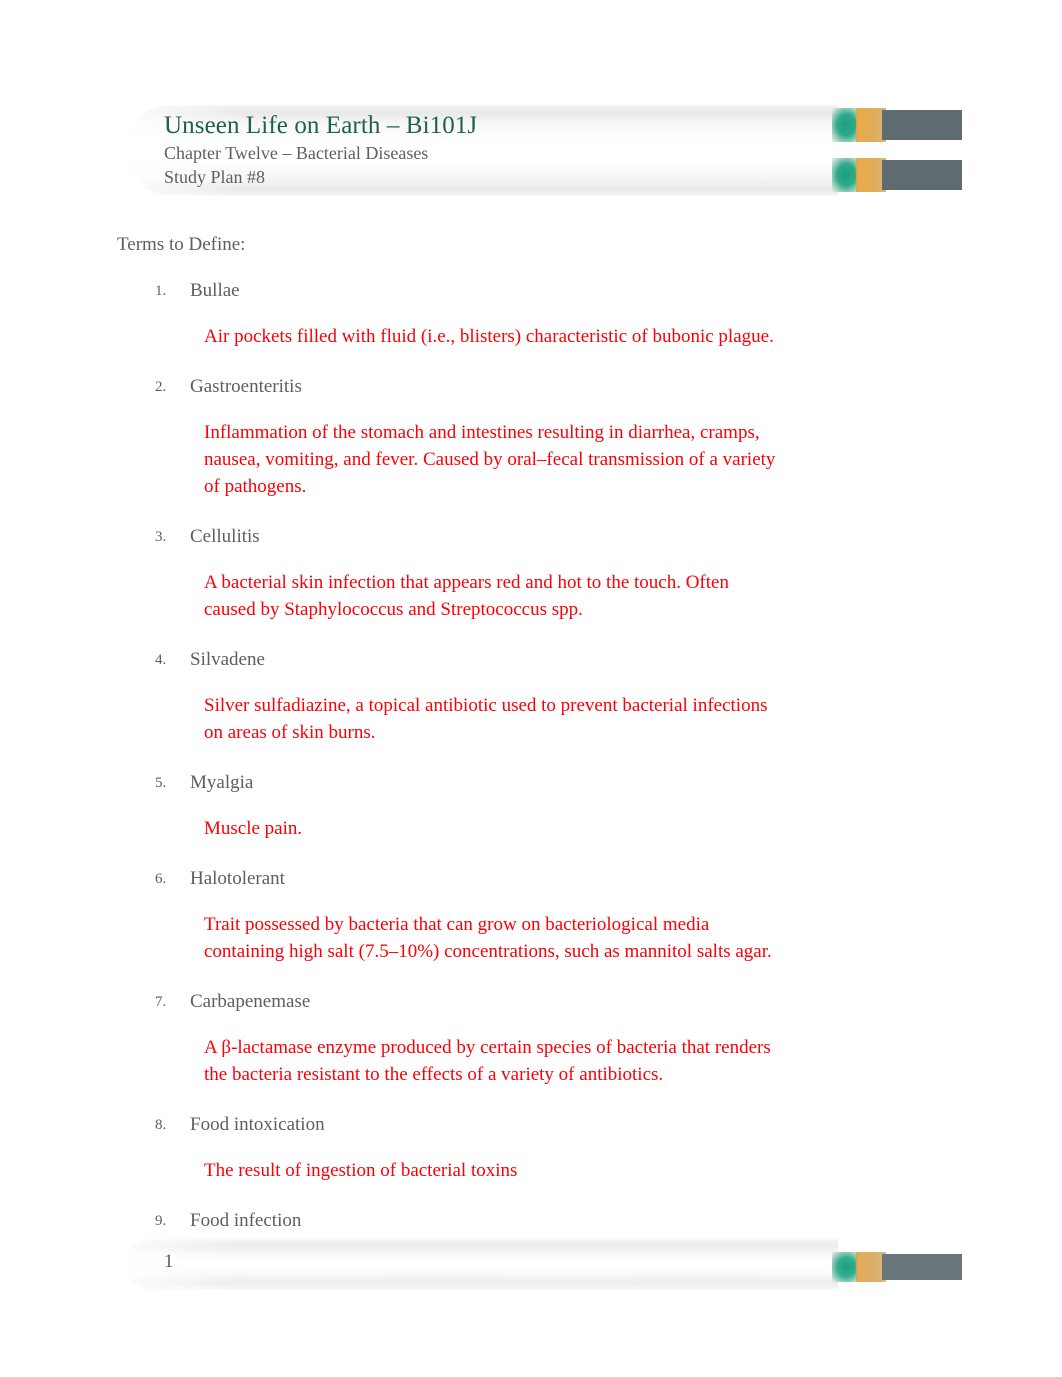 This screenshot has width=1062, height=1377. What do you see at coordinates (237, 878) in the screenshot?
I see `term-name: Halotolerant` at bounding box center [237, 878].